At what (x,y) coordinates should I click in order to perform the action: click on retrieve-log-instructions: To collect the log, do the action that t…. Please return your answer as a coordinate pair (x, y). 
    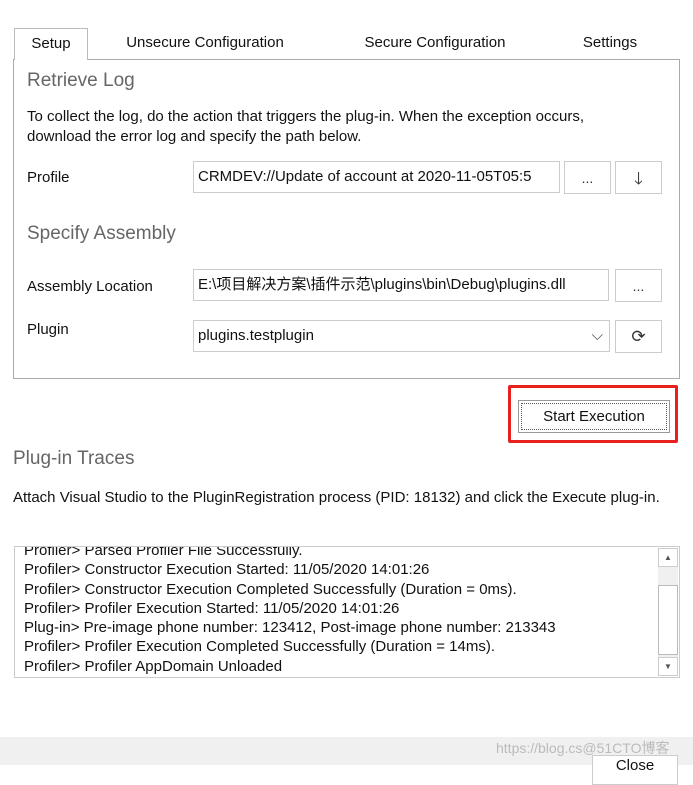
    Looking at the image, I should click on (305, 126).